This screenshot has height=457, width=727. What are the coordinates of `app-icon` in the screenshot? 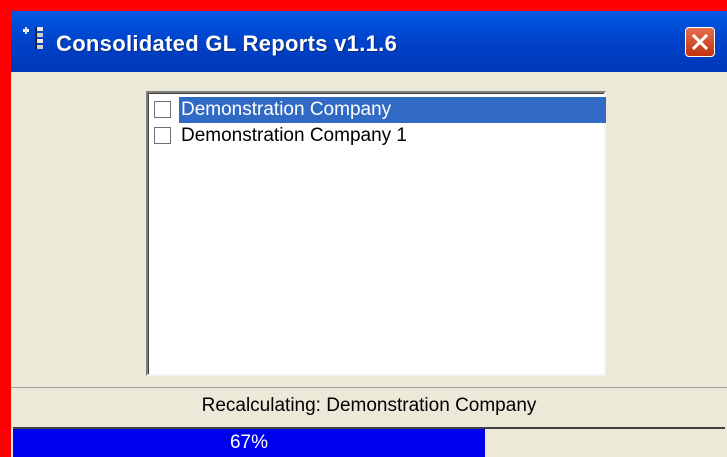 It's located at (34, 40).